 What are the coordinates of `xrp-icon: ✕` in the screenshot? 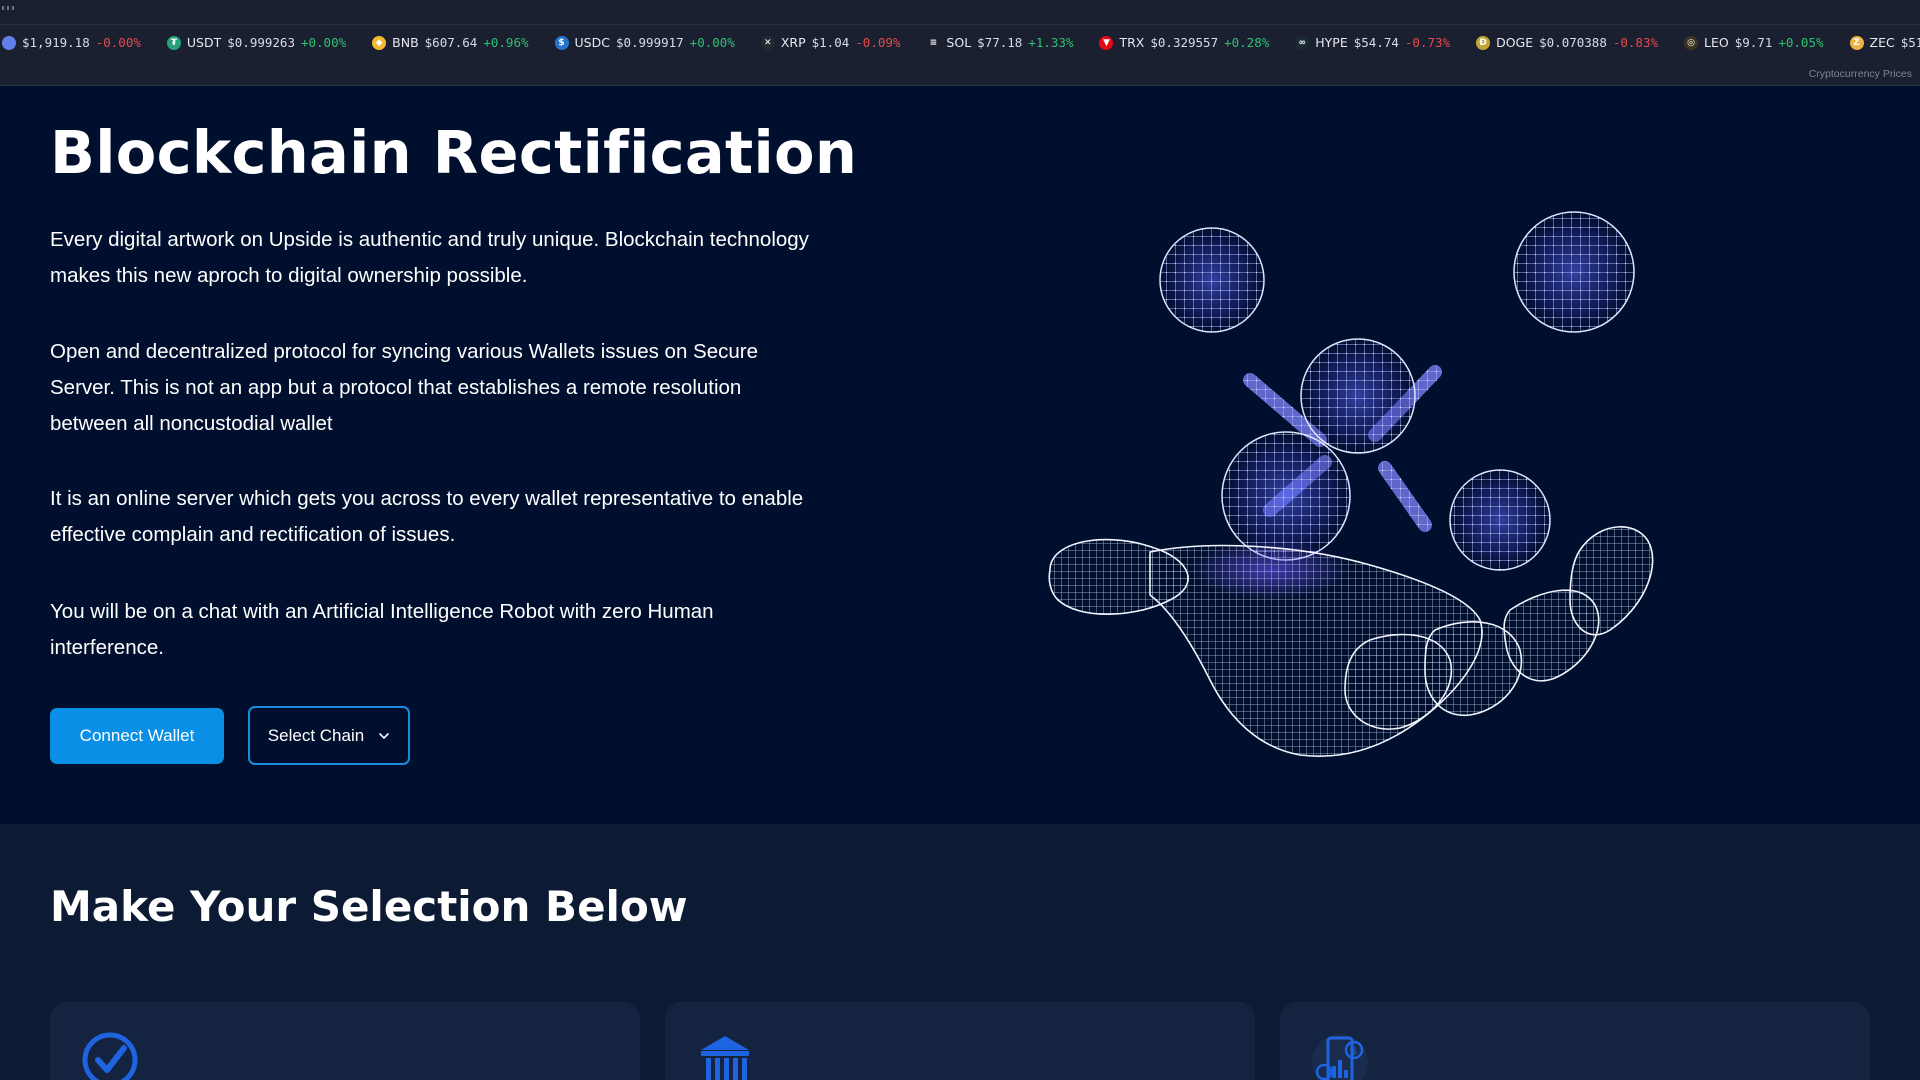 It's located at (767, 42).